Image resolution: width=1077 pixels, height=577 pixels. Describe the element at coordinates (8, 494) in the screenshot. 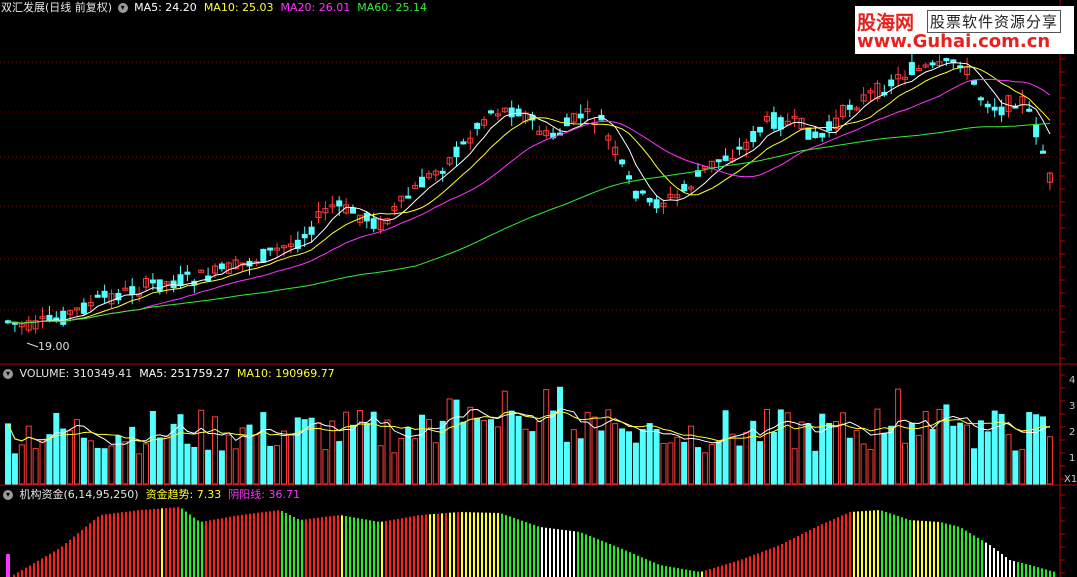

I see `fund-settings-icon: ▾` at that location.